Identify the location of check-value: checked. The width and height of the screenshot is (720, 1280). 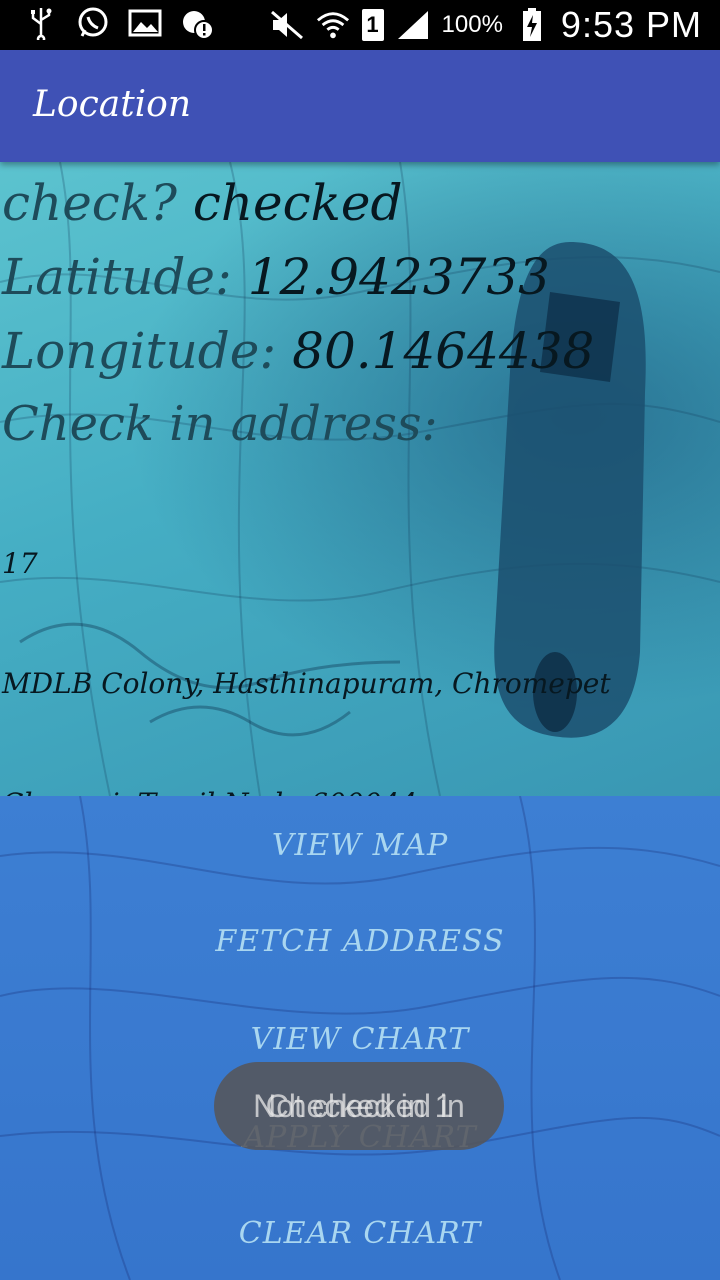
(297, 203).